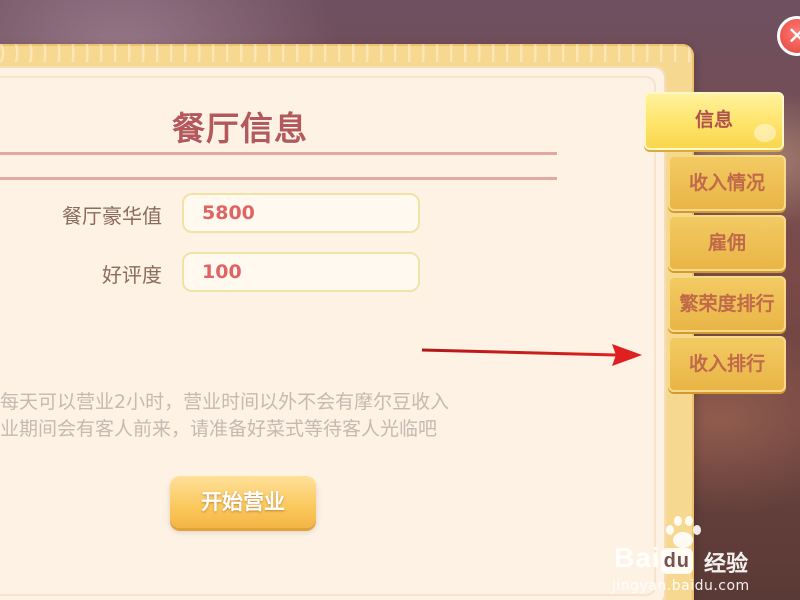 The height and width of the screenshot is (600, 800). What do you see at coordinates (637, 557) in the screenshot?
I see `watermark-logo-prefix: Bai` at bounding box center [637, 557].